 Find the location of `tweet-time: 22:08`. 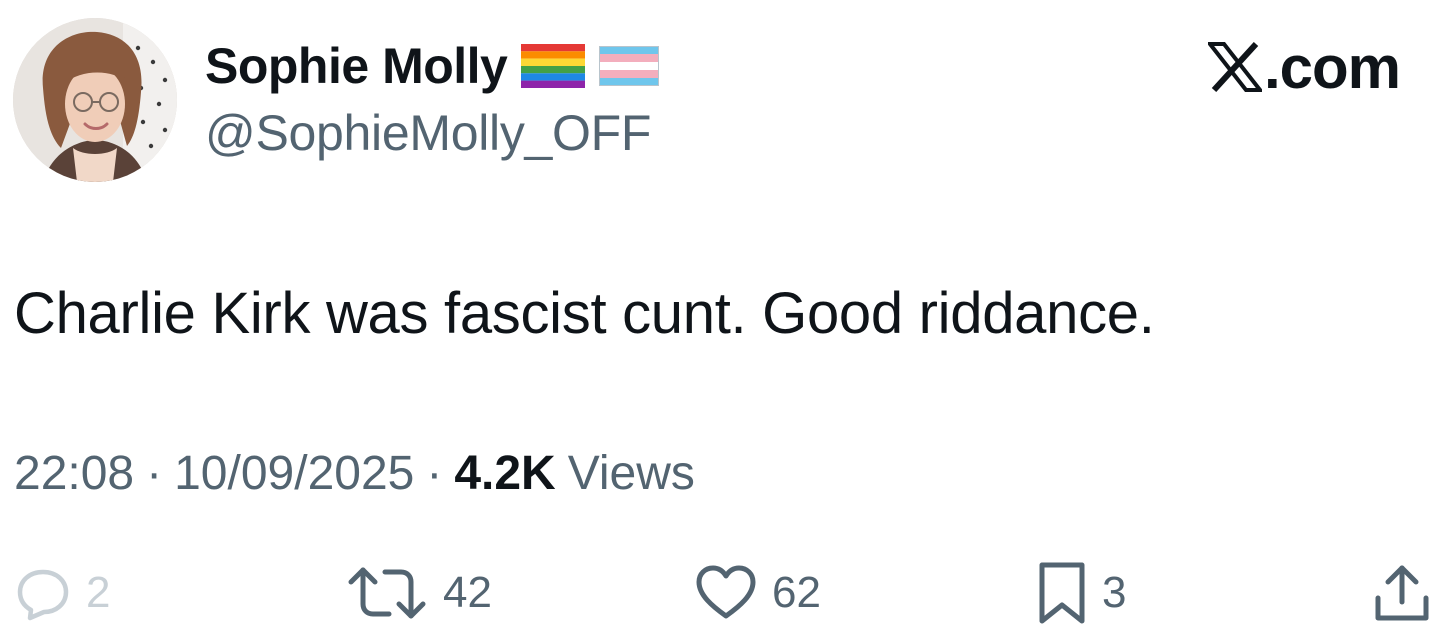

tweet-time: 22:08 is located at coordinates (74, 473).